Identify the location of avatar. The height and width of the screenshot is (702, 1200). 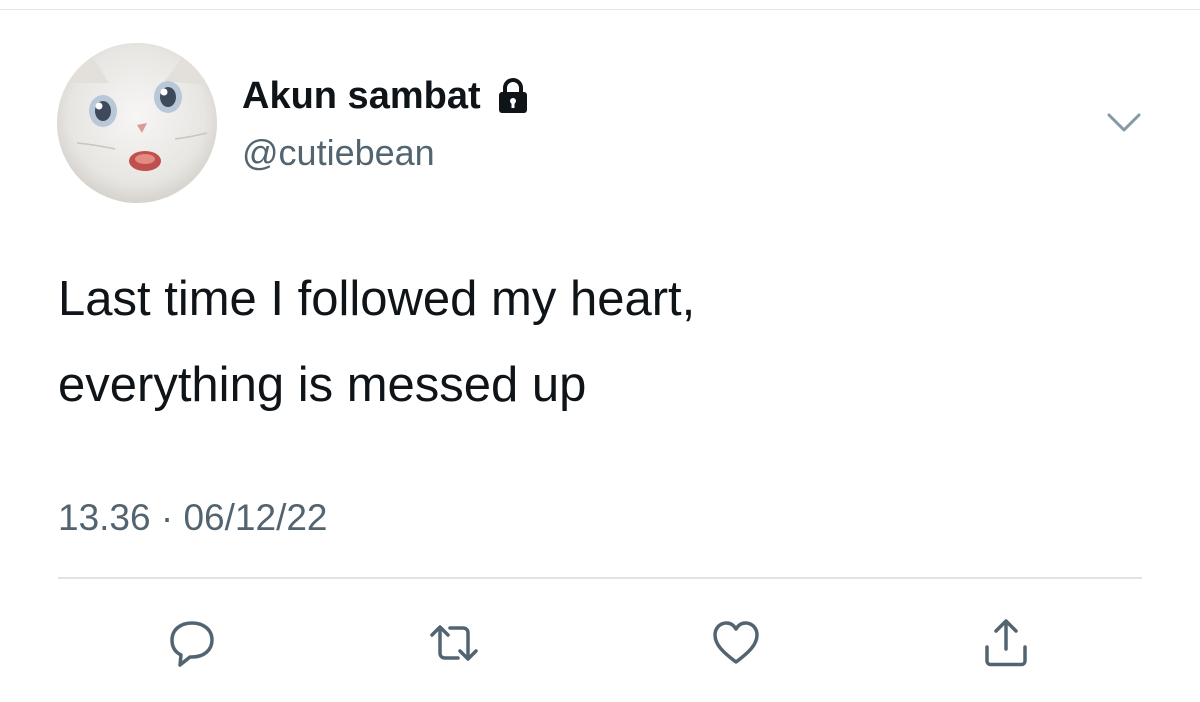
(137, 123).